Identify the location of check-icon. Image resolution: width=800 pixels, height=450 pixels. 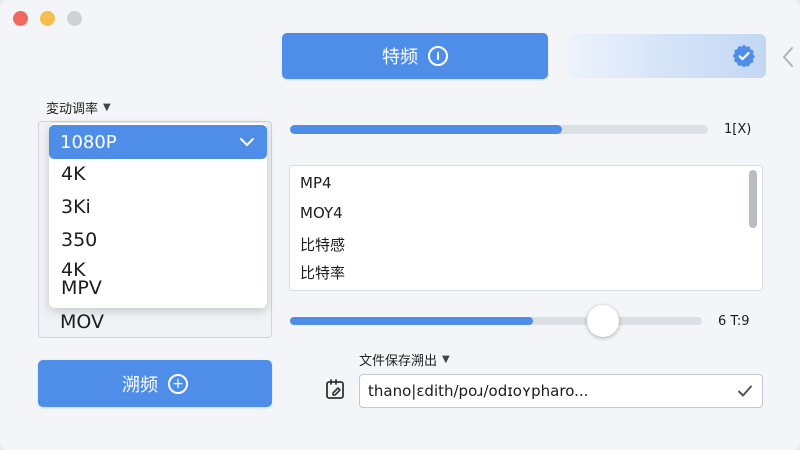
(745, 391).